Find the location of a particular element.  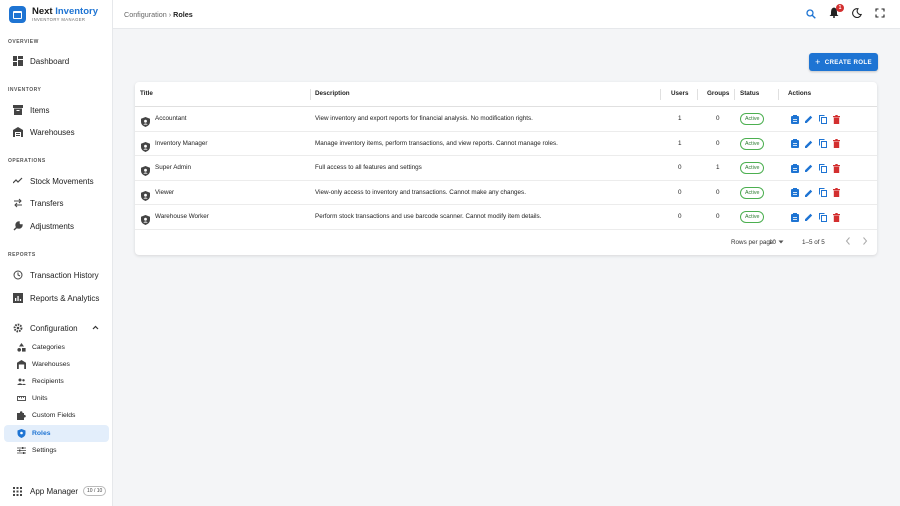

role-title: Super Admin is located at coordinates (173, 167).